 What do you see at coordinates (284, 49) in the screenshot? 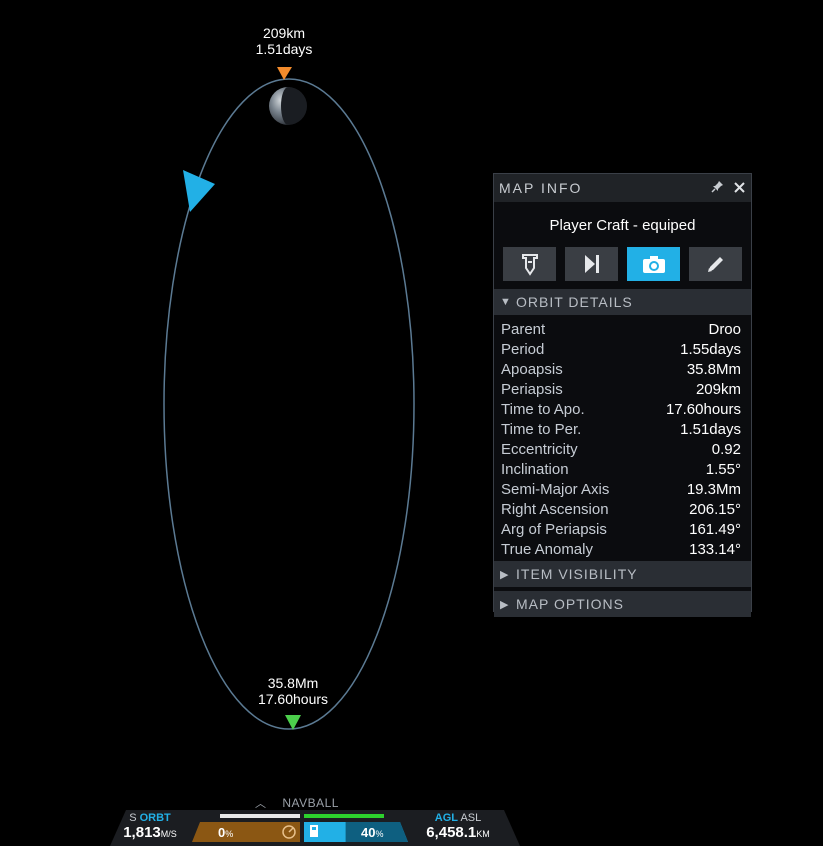
I see `periapsis-time: 1.51days` at bounding box center [284, 49].